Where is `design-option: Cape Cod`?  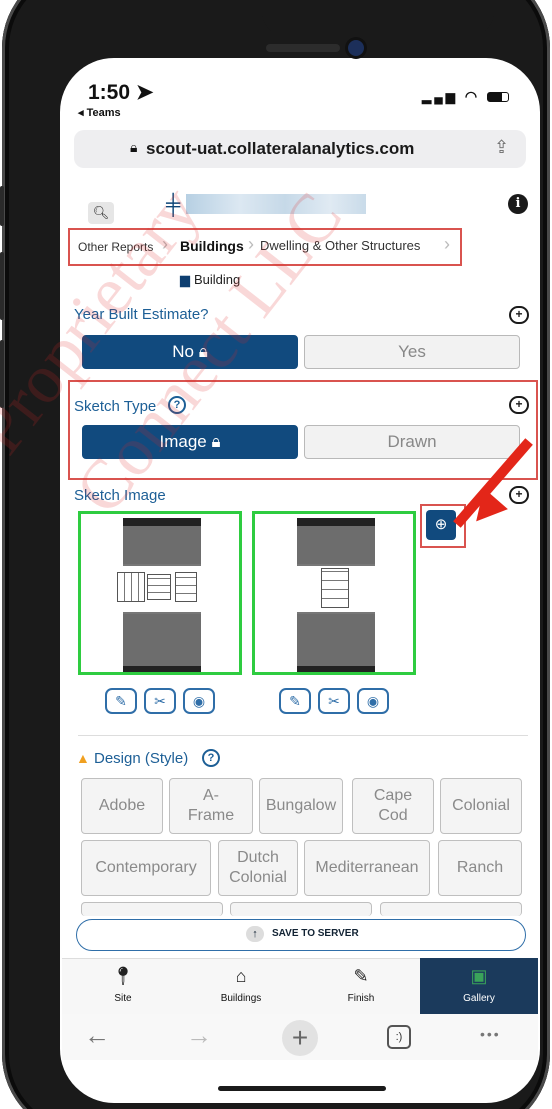 design-option: Cape Cod is located at coordinates (393, 806).